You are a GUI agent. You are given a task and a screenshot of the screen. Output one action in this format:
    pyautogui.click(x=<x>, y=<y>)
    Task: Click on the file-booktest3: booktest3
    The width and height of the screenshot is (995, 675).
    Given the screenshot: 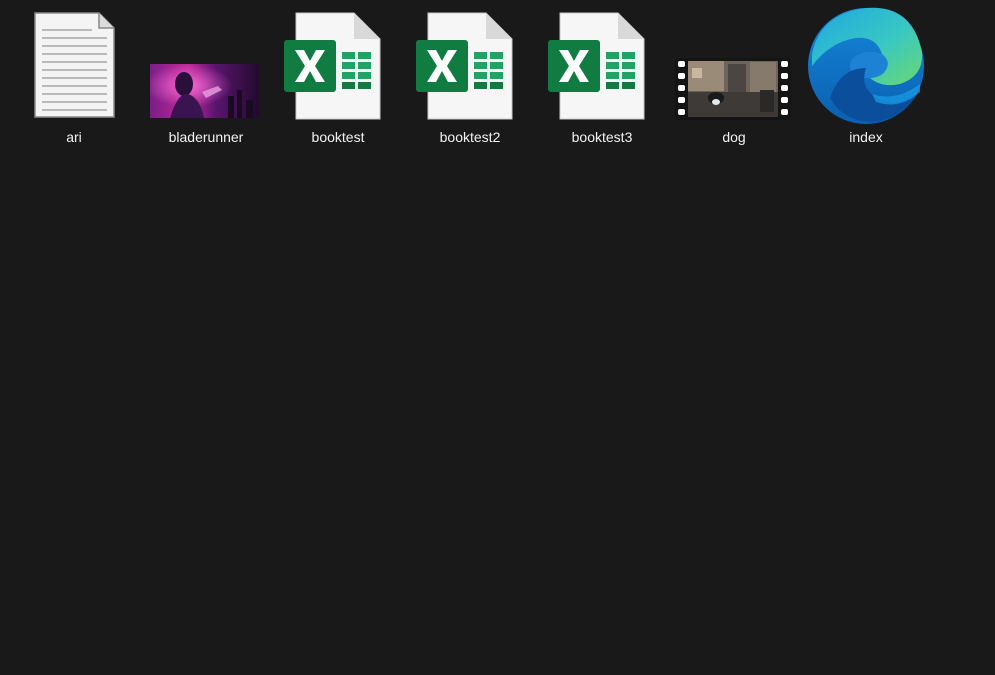 What is the action you would take?
    pyautogui.click(x=602, y=75)
    